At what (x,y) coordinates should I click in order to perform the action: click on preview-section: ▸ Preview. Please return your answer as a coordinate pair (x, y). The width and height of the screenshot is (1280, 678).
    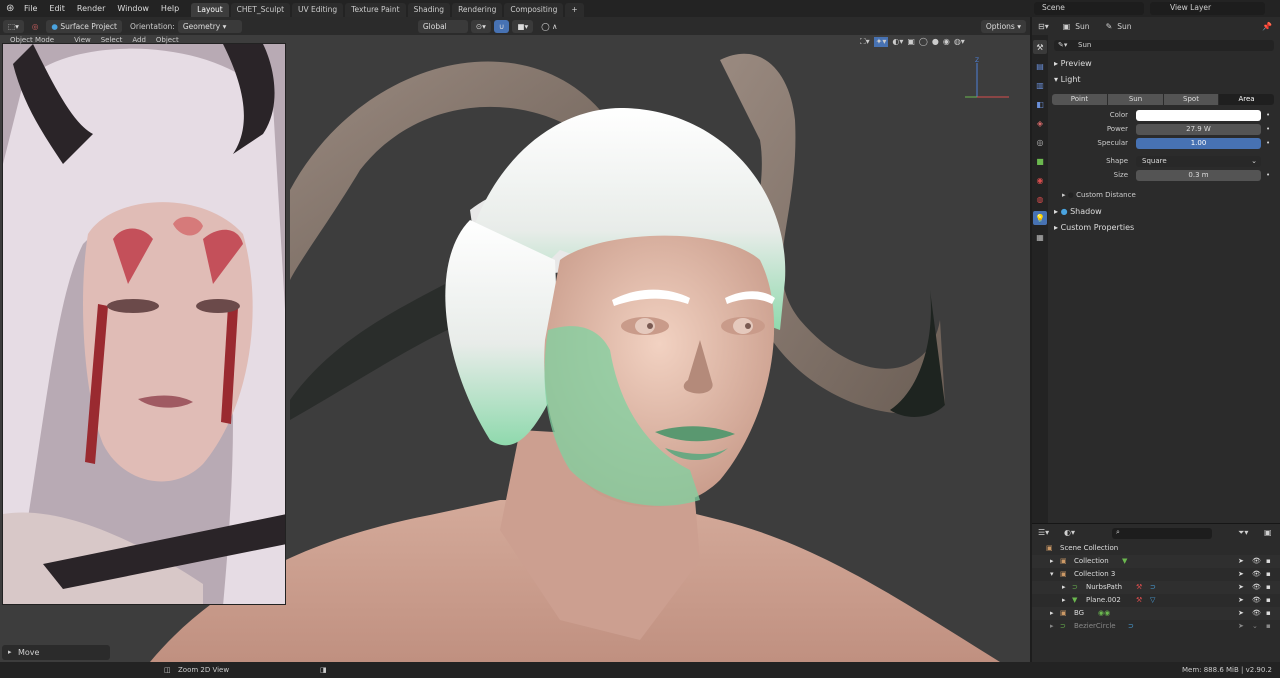
    Looking at the image, I should click on (1073, 63).